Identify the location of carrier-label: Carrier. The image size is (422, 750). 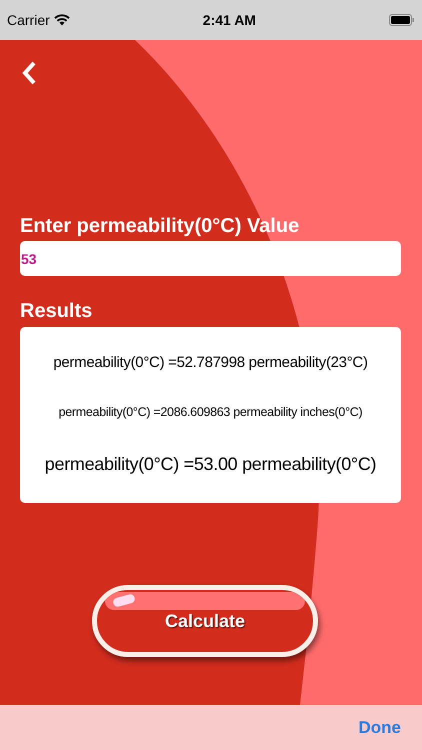
(28, 20).